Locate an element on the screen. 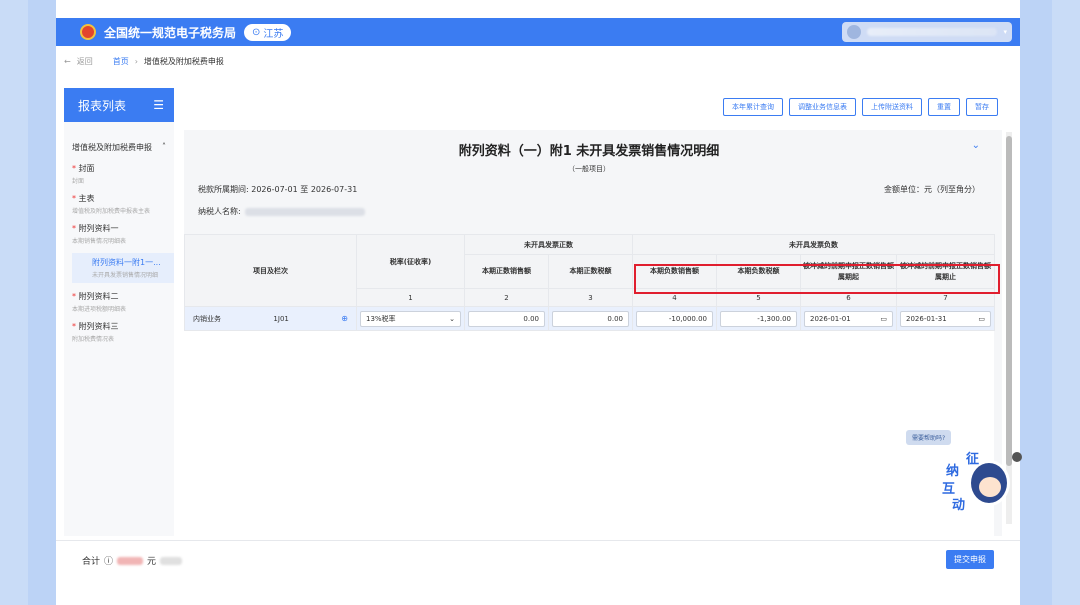 This screenshot has height=605, width=1080. annual-query-button: 本年累计查询 is located at coordinates (753, 107).